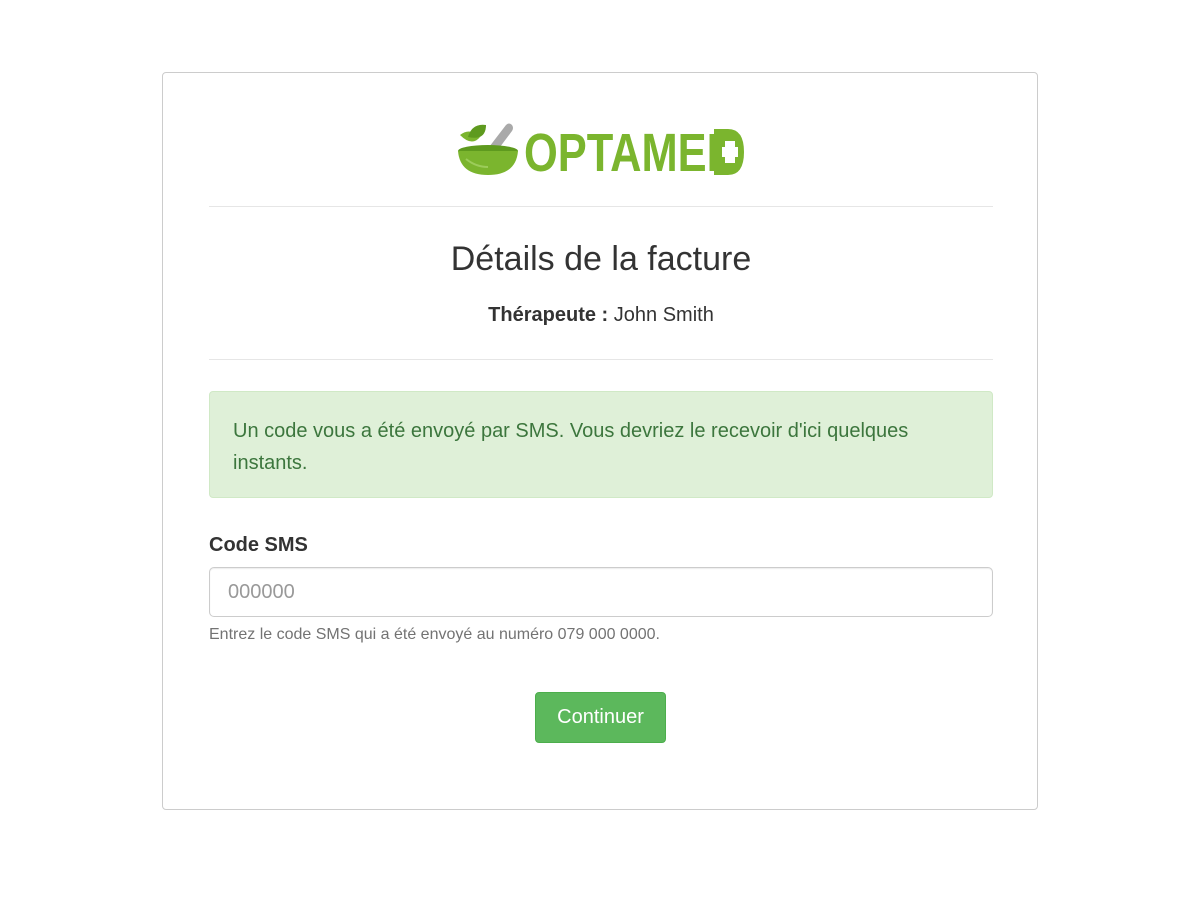 The height and width of the screenshot is (900, 1200). Describe the element at coordinates (548, 315) in the screenshot. I see `therapist-label: Thérapeute :` at that location.